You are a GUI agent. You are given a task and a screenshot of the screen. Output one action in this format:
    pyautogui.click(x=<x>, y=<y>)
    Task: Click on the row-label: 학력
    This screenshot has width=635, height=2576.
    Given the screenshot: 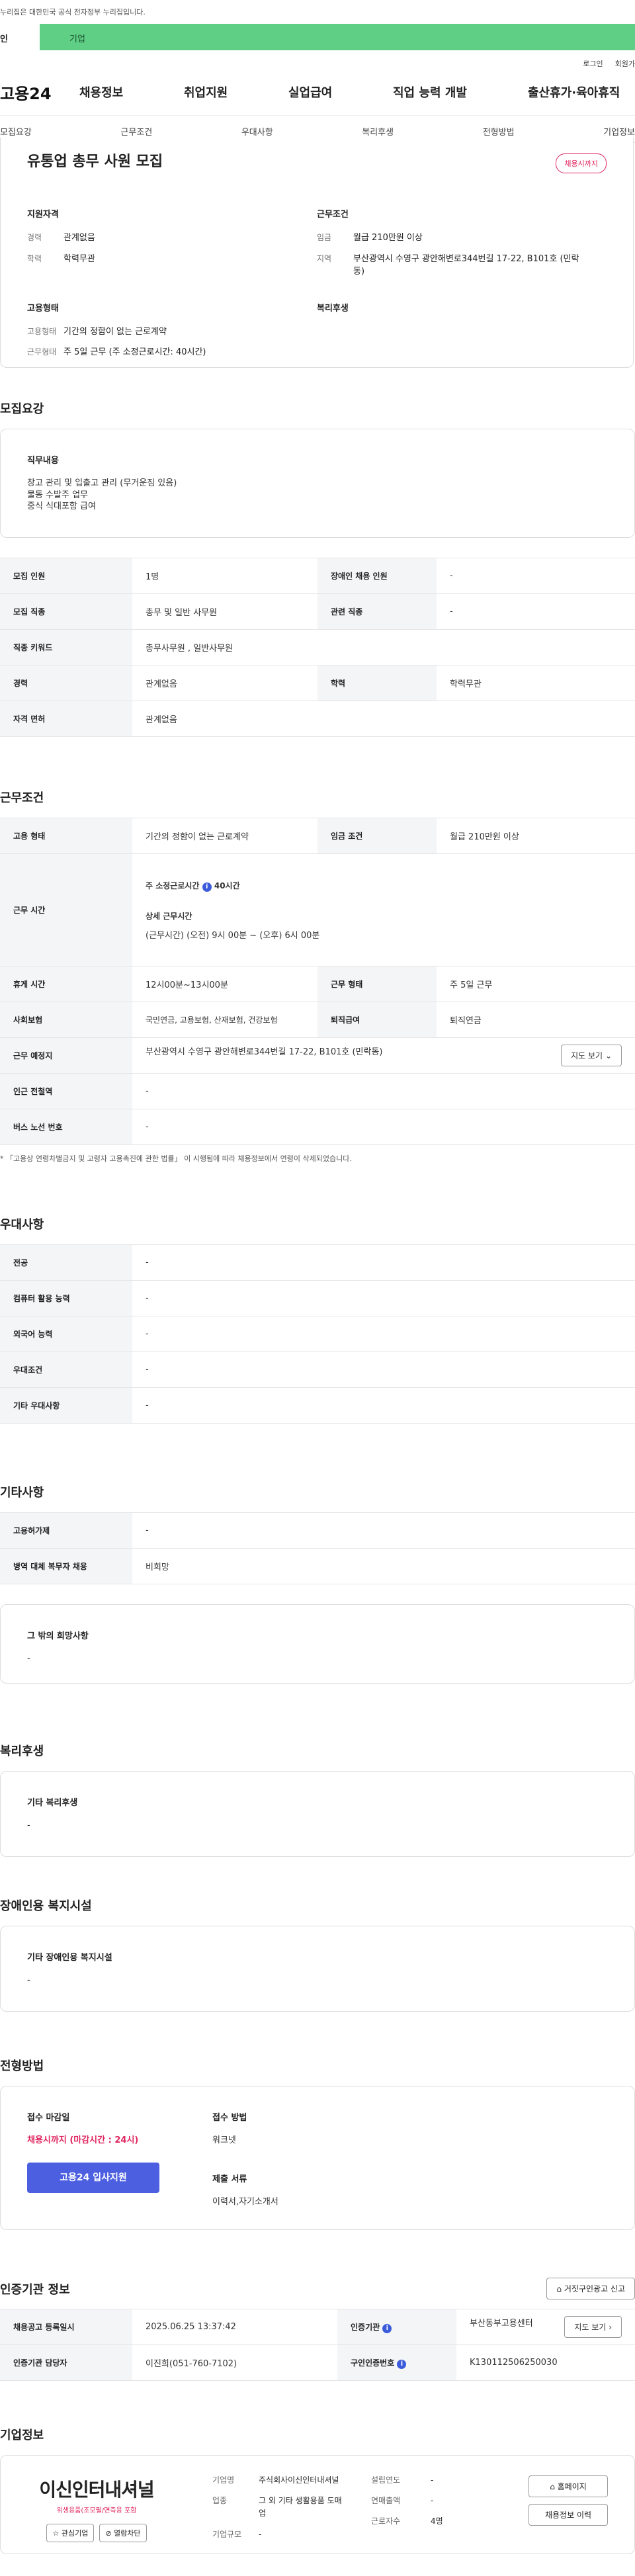 What is the action you would take?
    pyautogui.click(x=377, y=683)
    